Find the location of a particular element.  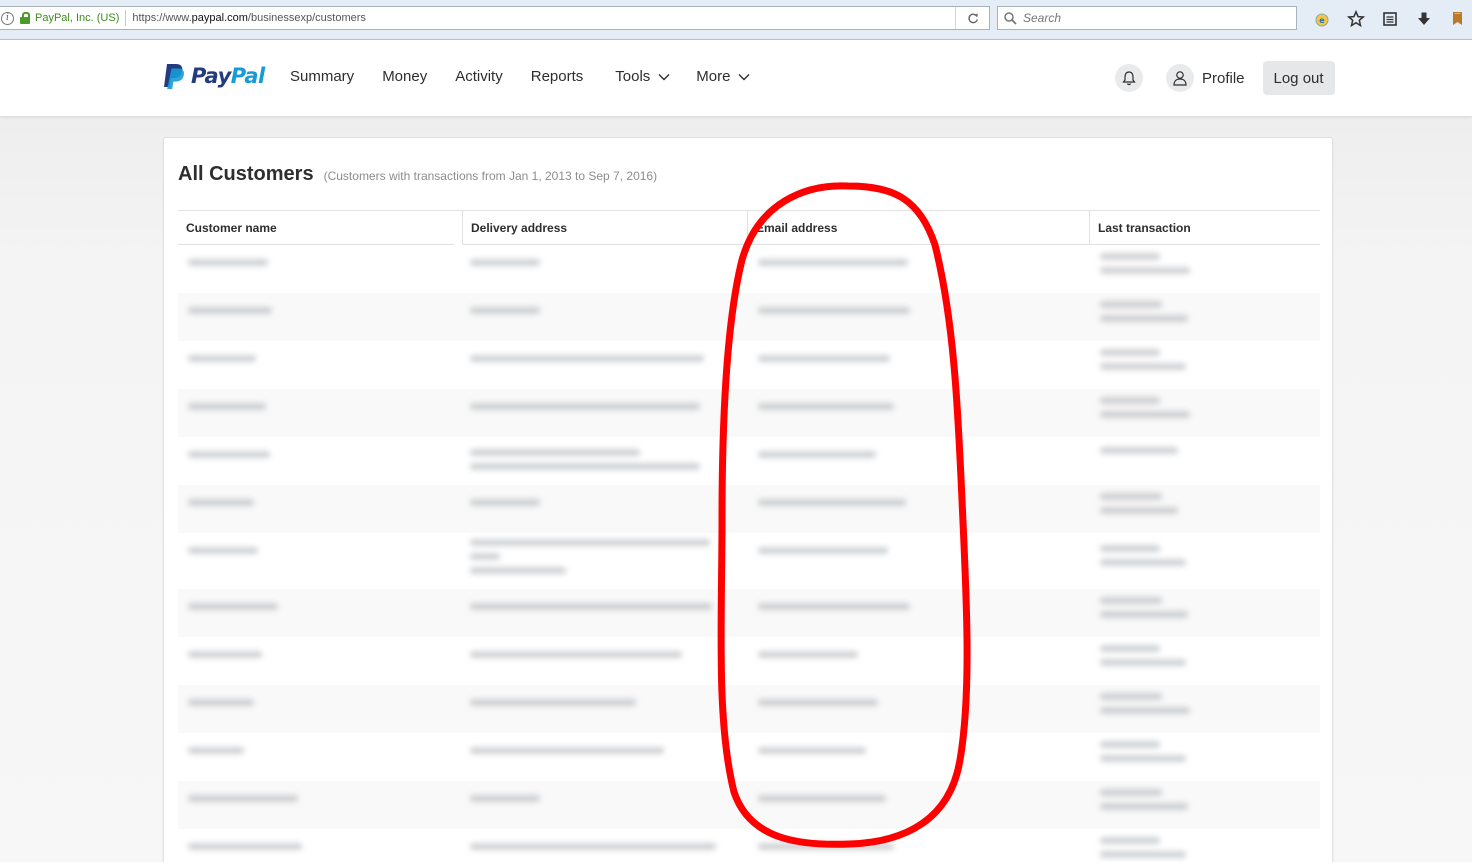

reload-icon is located at coordinates (972, 18).